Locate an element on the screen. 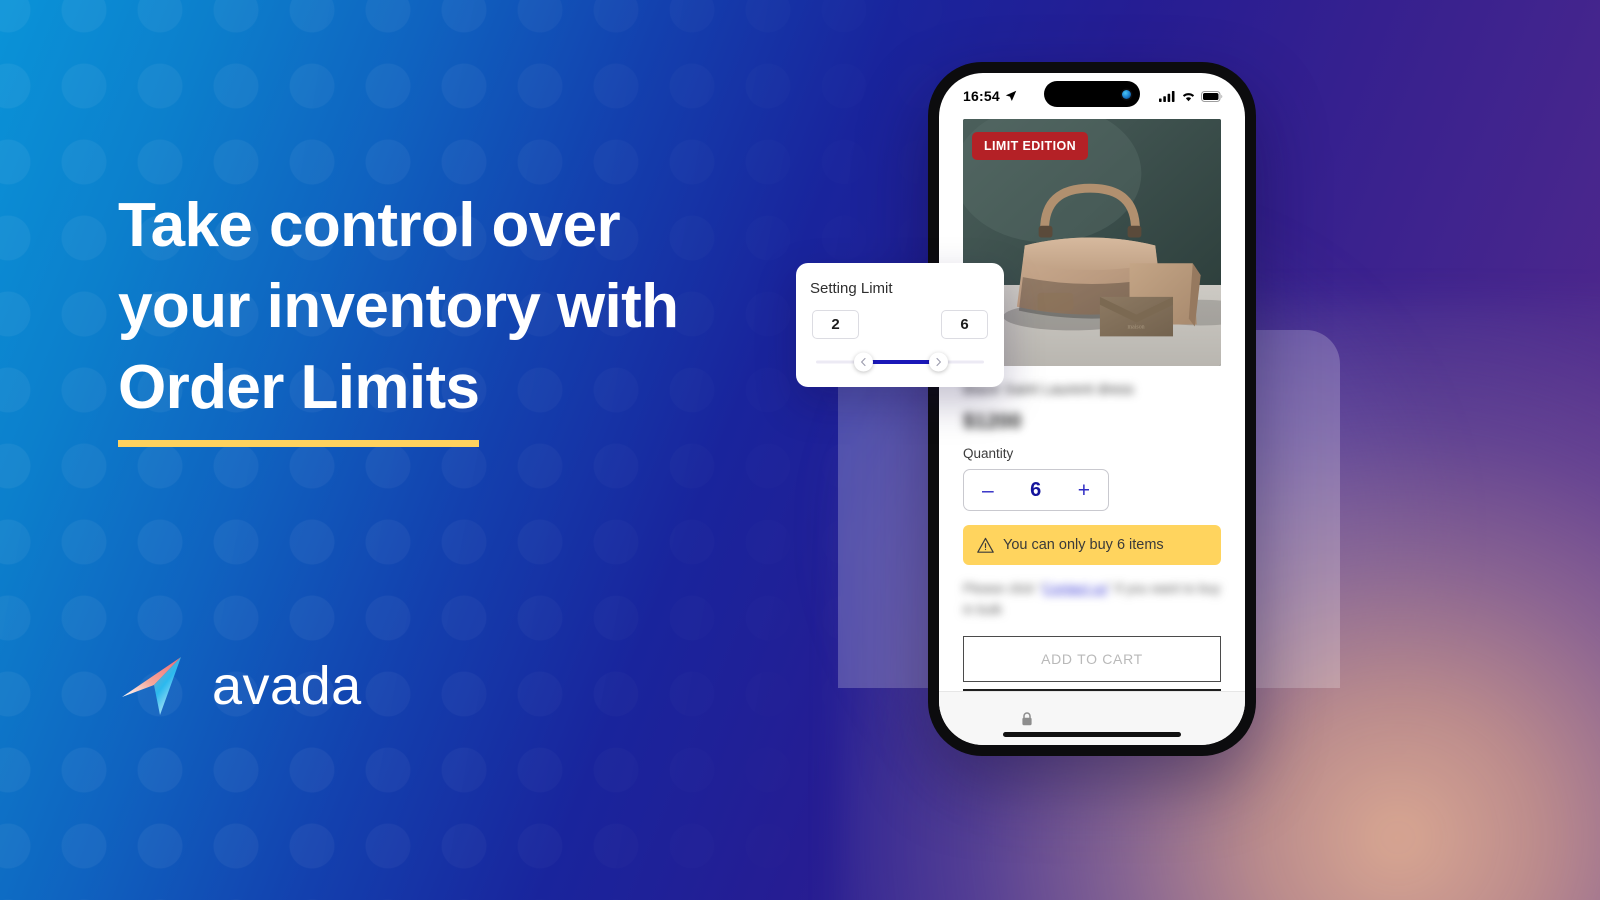  quantity-label: Quantity is located at coordinates (988, 453).